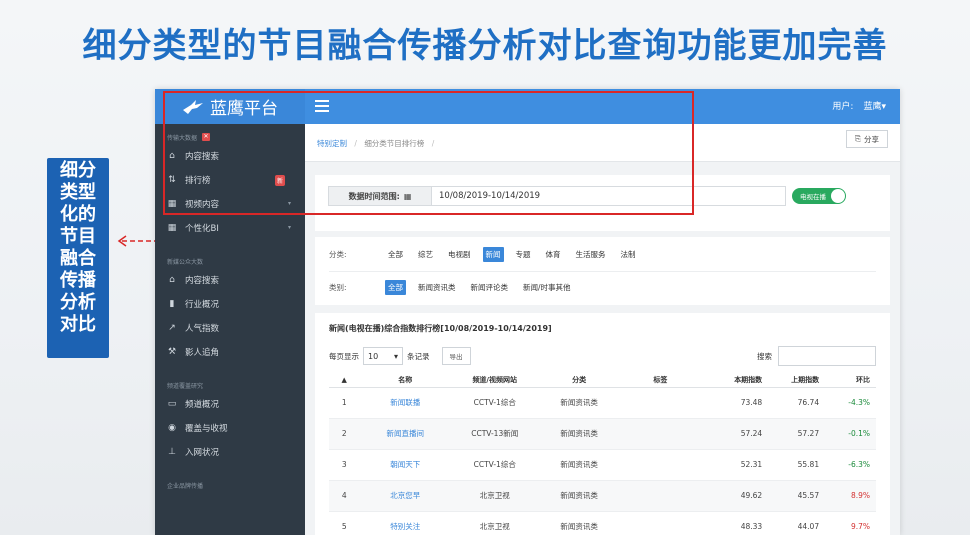 This screenshot has width=970, height=535. What do you see at coordinates (523, 254) in the screenshot?
I see `class-option: 专题` at bounding box center [523, 254].